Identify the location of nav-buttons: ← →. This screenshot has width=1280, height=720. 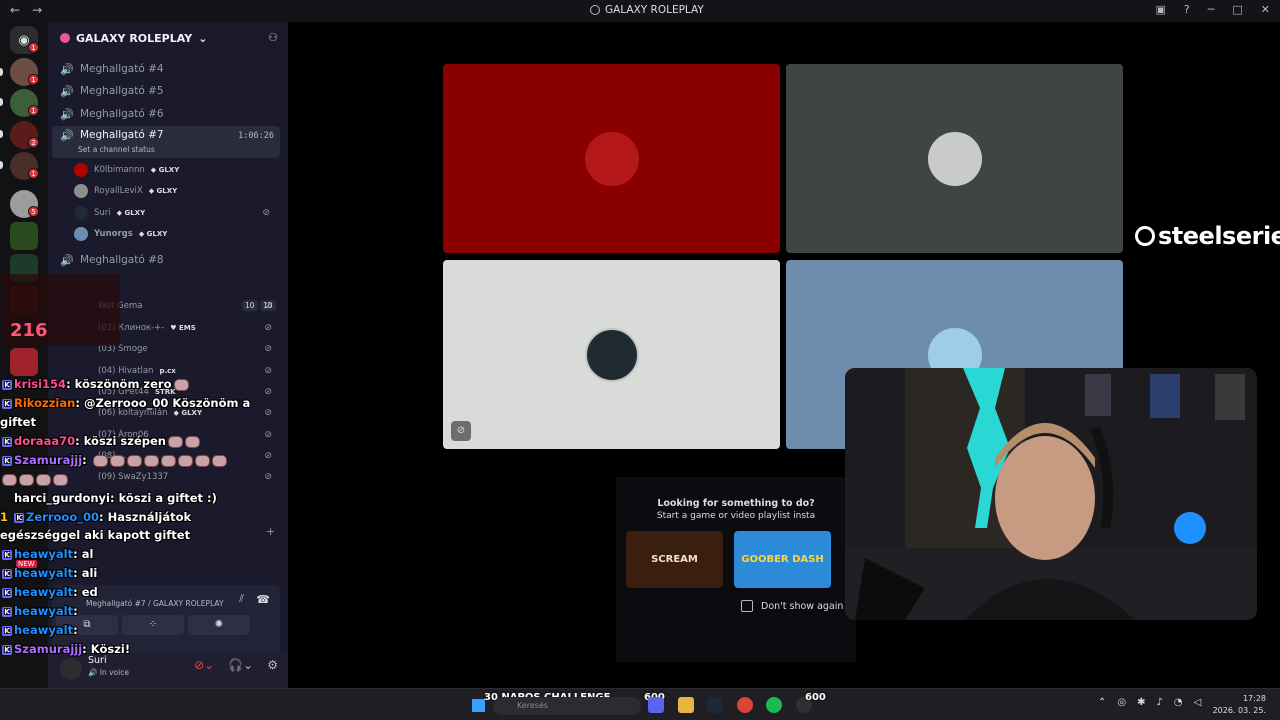
(26, 10).